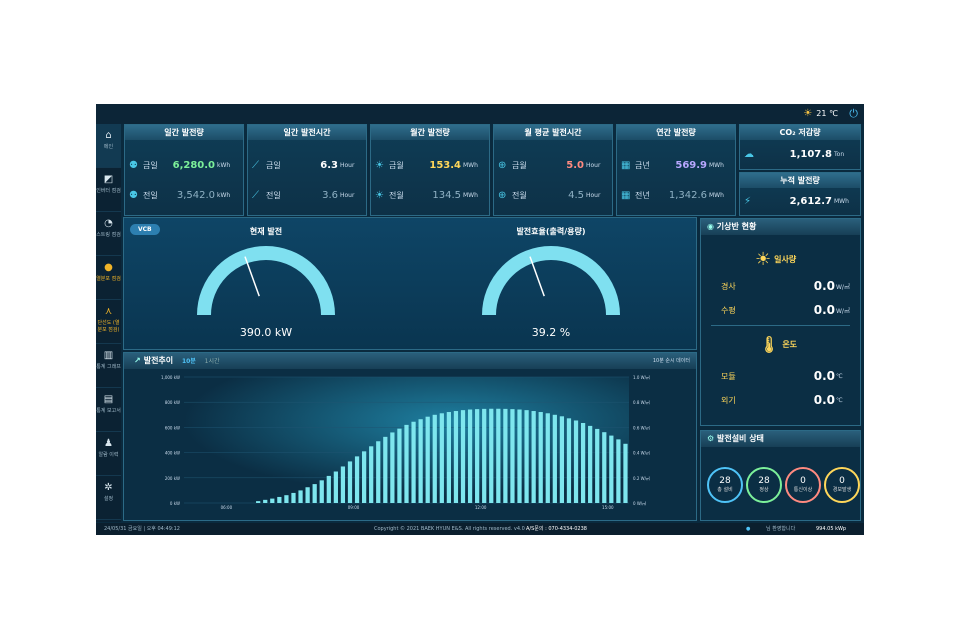 This screenshot has width=960, height=639. What do you see at coordinates (748, 529) in the screenshot?
I see `user-icon: ●` at bounding box center [748, 529].